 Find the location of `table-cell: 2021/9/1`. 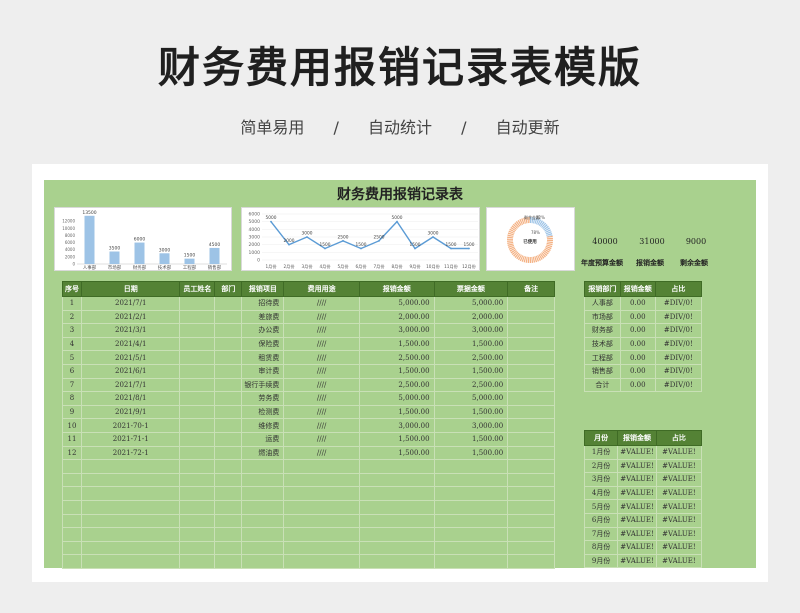

table-cell: 2021/9/1 is located at coordinates (130, 412).